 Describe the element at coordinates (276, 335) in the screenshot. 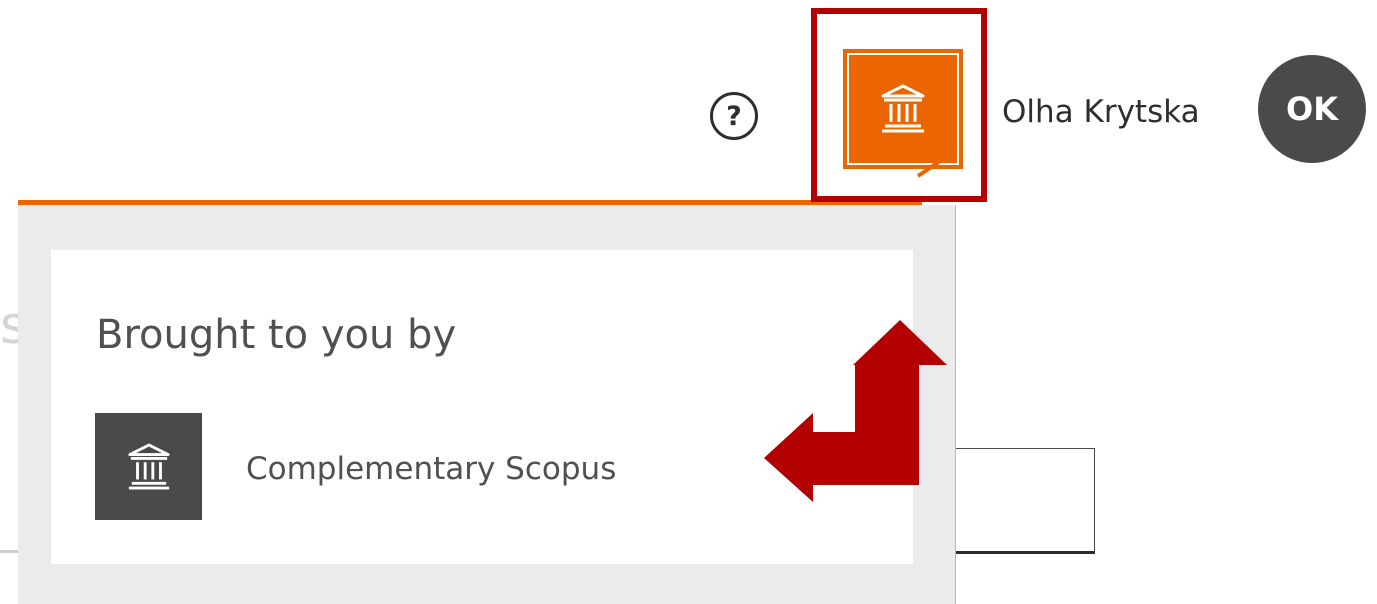

I see `brought-to-you-by-heading: Brought to you by` at that location.